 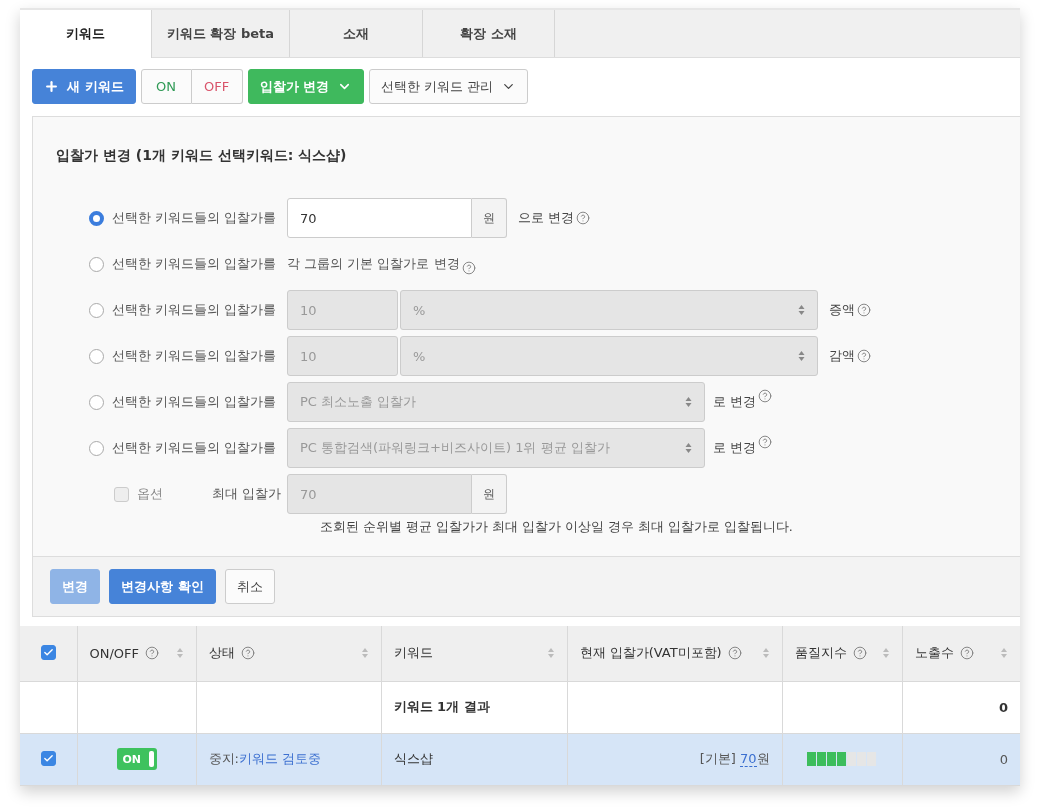 What do you see at coordinates (223, 758) in the screenshot?
I see `status-text: 중지:` at bounding box center [223, 758].